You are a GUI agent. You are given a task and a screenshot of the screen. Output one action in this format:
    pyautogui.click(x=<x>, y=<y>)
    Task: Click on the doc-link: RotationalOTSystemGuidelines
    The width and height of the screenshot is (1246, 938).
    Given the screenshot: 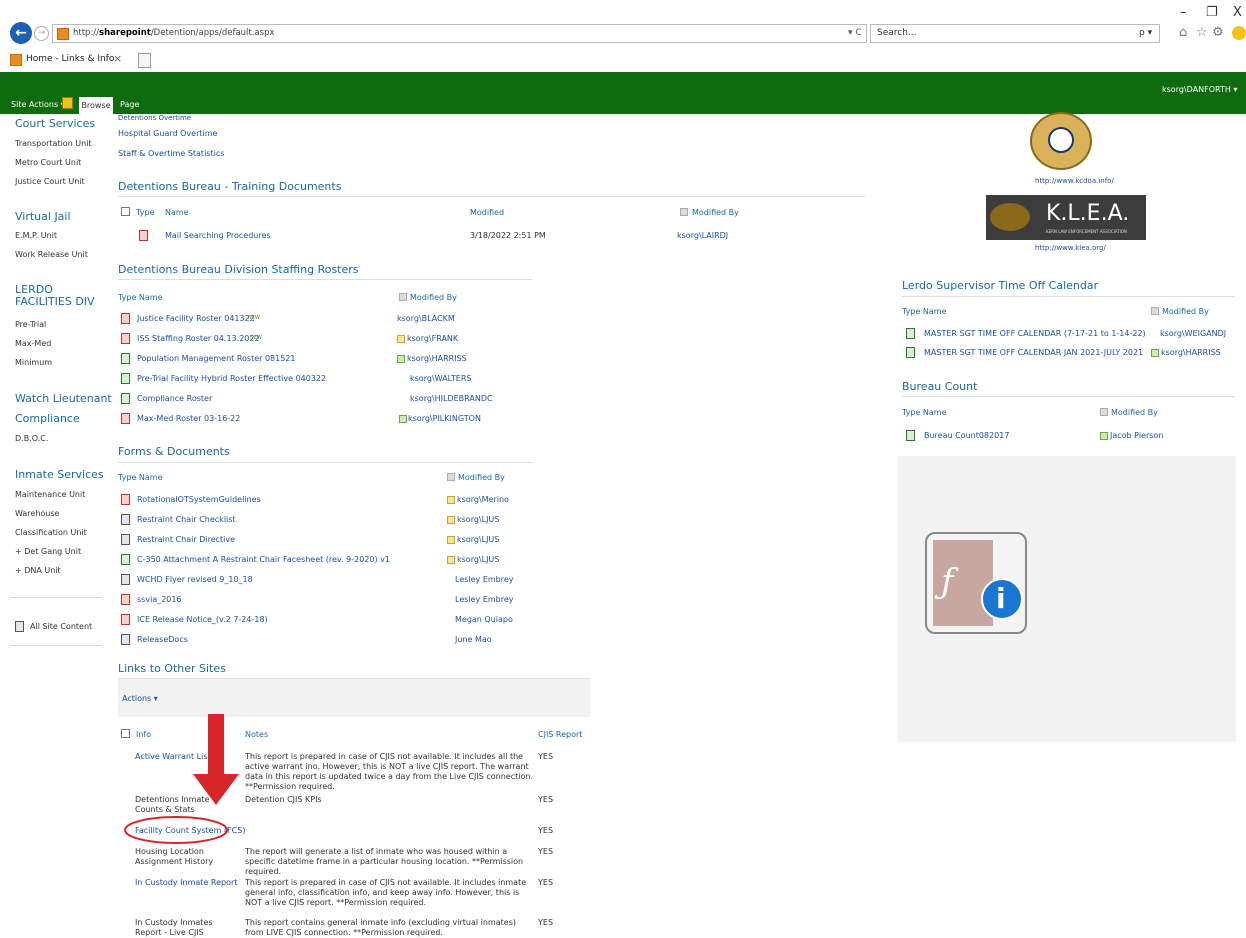 What is the action you would take?
    pyautogui.click(x=199, y=499)
    